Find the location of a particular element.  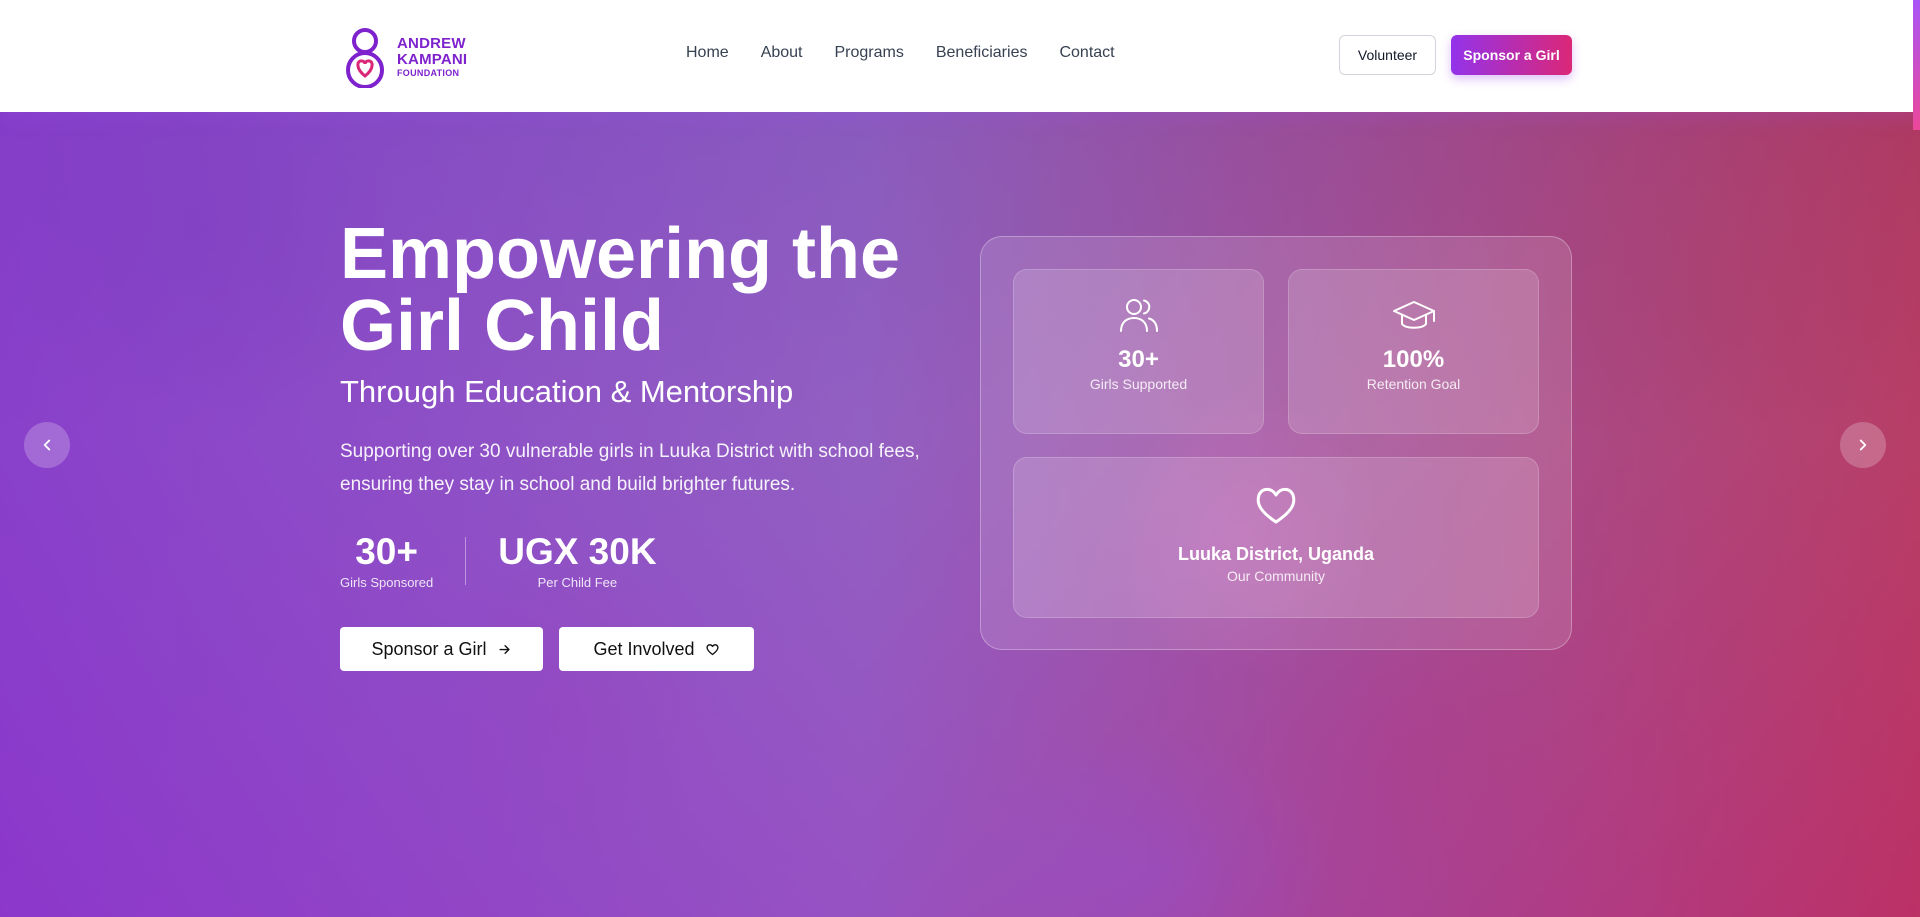

hero-title-line-1: Empowering the is located at coordinates (620, 254).